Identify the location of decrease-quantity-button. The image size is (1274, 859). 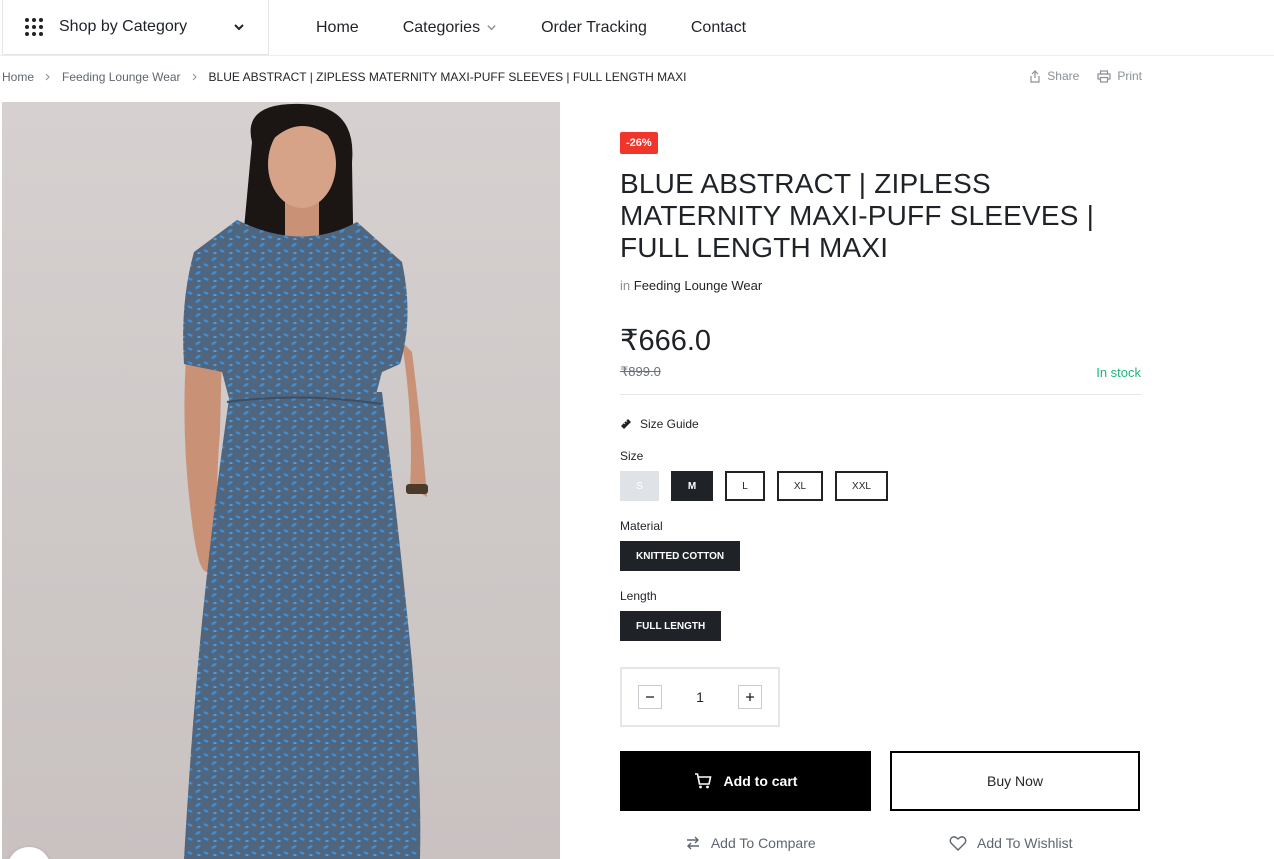
(650, 697).